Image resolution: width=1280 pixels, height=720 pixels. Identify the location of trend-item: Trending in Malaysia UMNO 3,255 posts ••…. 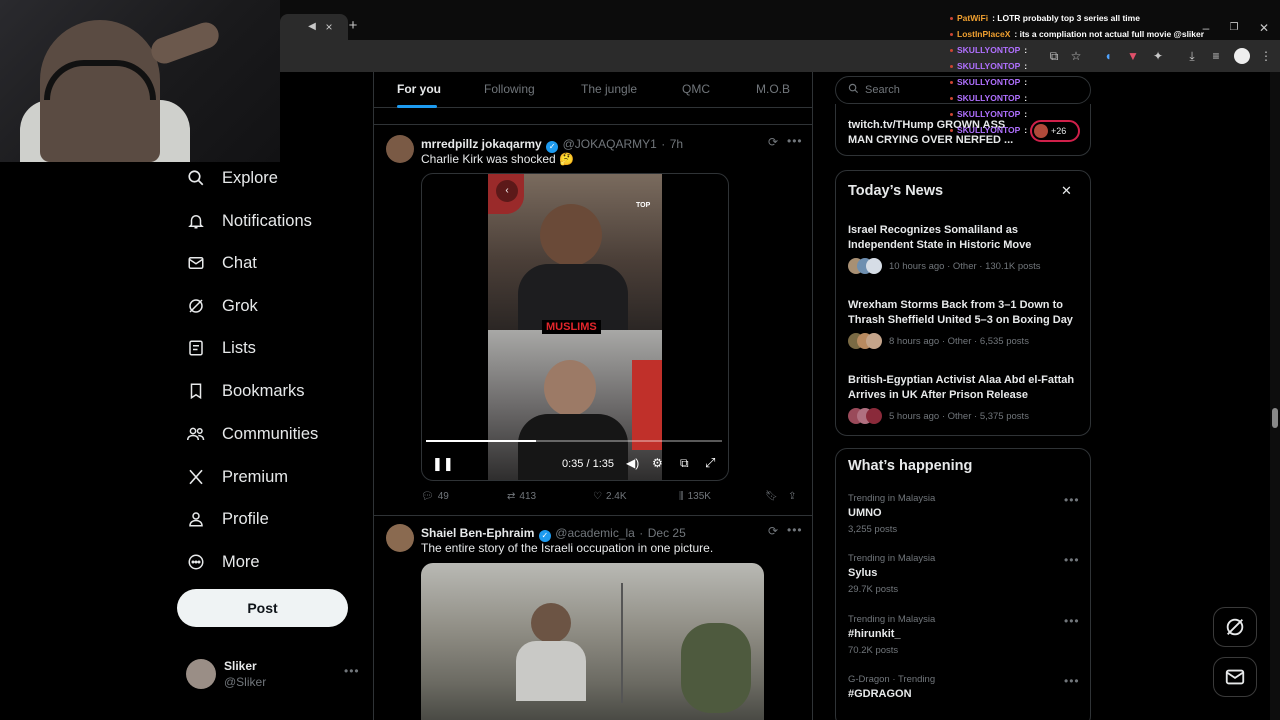
(963, 519).